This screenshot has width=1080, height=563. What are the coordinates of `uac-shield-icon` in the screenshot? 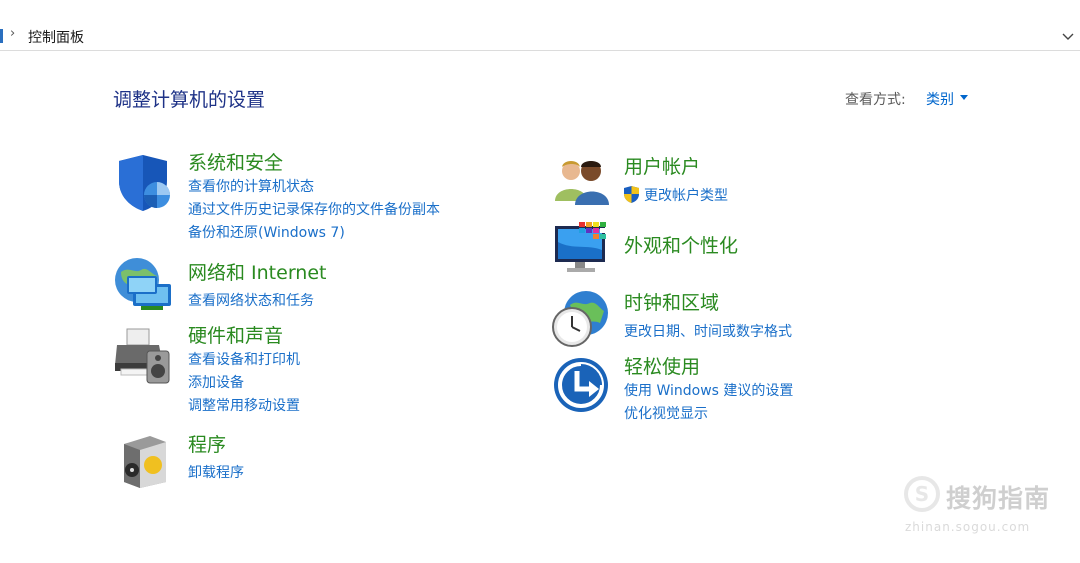 It's located at (631, 194).